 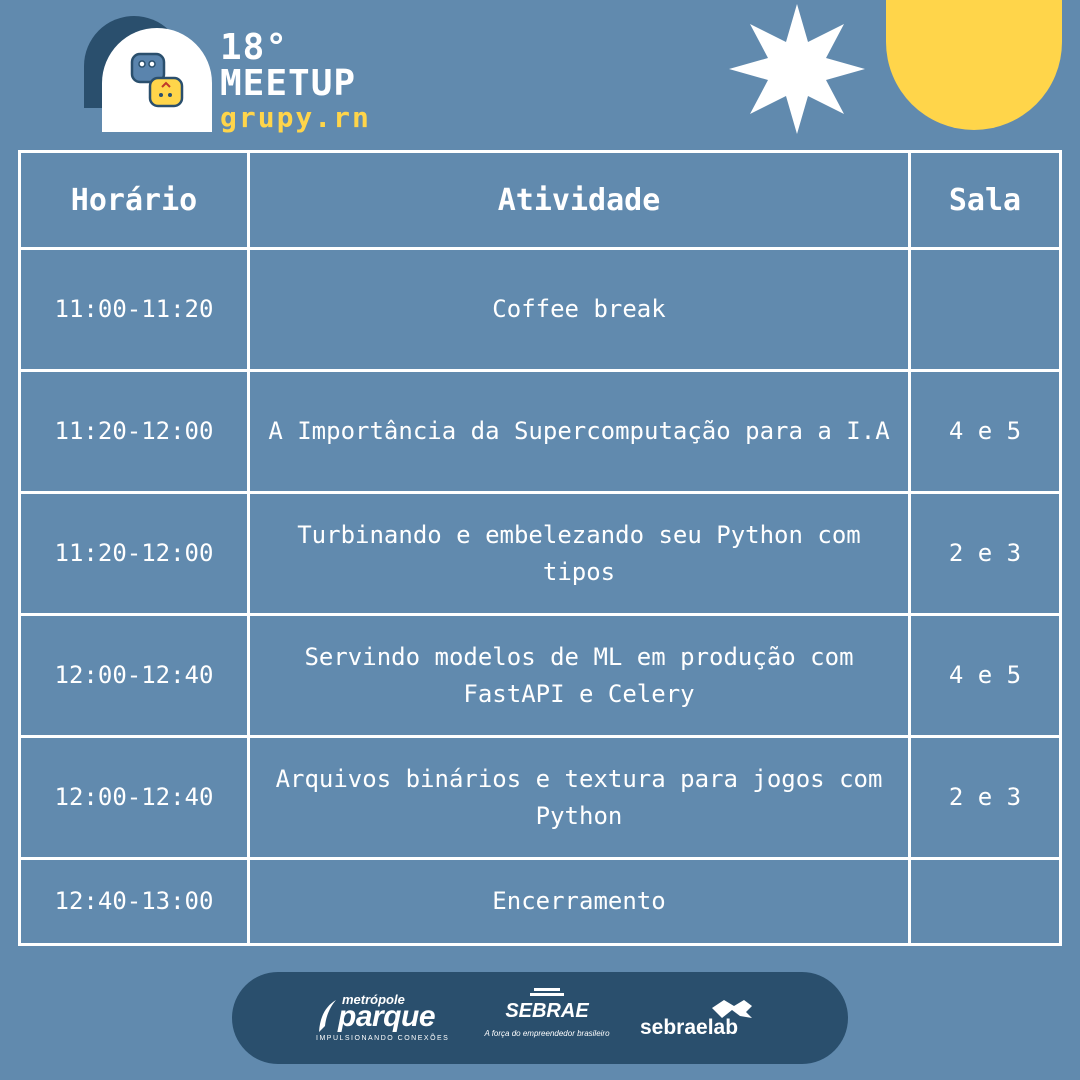 I want to click on parque-logo-tagline: IMPULSIONANDO CONEXÕES, so click(x=383, y=1038).